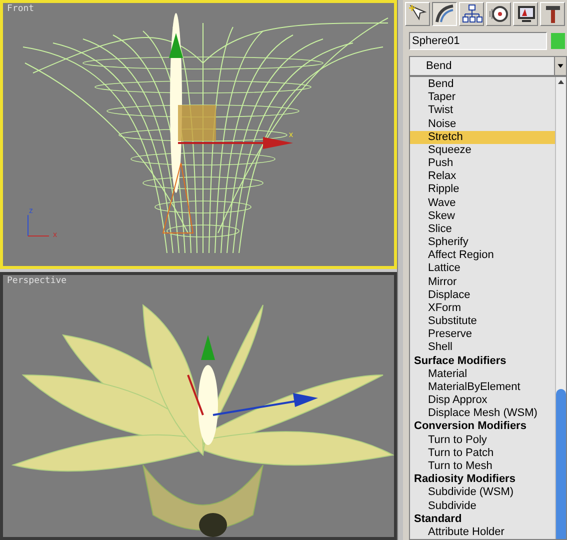  I want to click on motion-icon, so click(499, 14).